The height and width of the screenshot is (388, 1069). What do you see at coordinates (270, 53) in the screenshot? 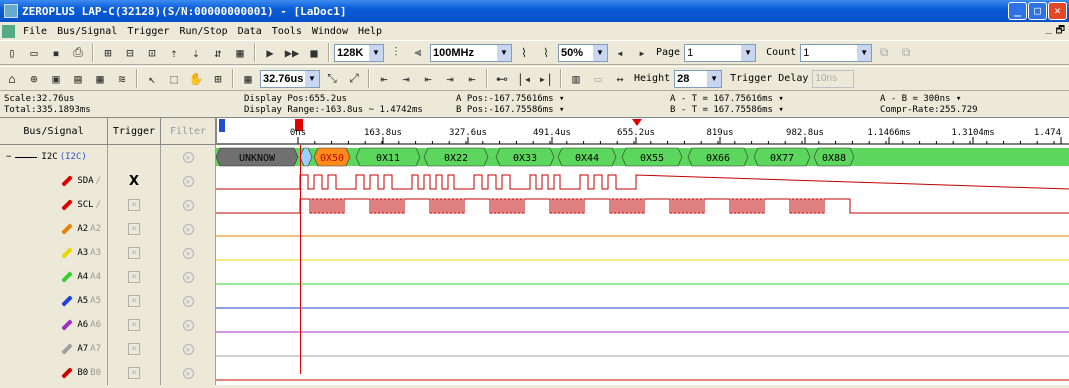
I see `run-icon: ▶` at bounding box center [270, 53].